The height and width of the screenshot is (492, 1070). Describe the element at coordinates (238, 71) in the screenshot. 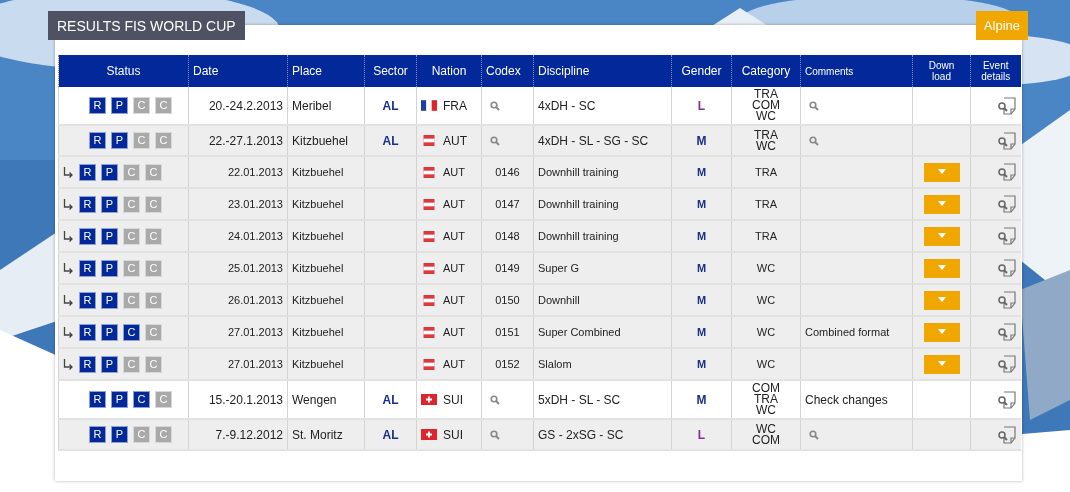

I see `column-header: Date` at that location.